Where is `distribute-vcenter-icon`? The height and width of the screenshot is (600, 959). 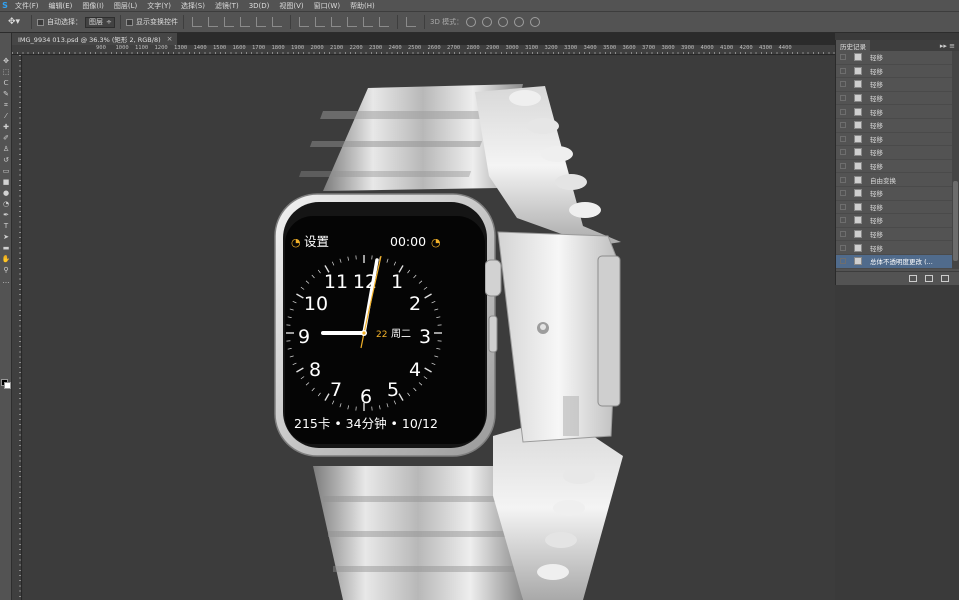 distribute-vcenter-icon is located at coordinates (320, 22).